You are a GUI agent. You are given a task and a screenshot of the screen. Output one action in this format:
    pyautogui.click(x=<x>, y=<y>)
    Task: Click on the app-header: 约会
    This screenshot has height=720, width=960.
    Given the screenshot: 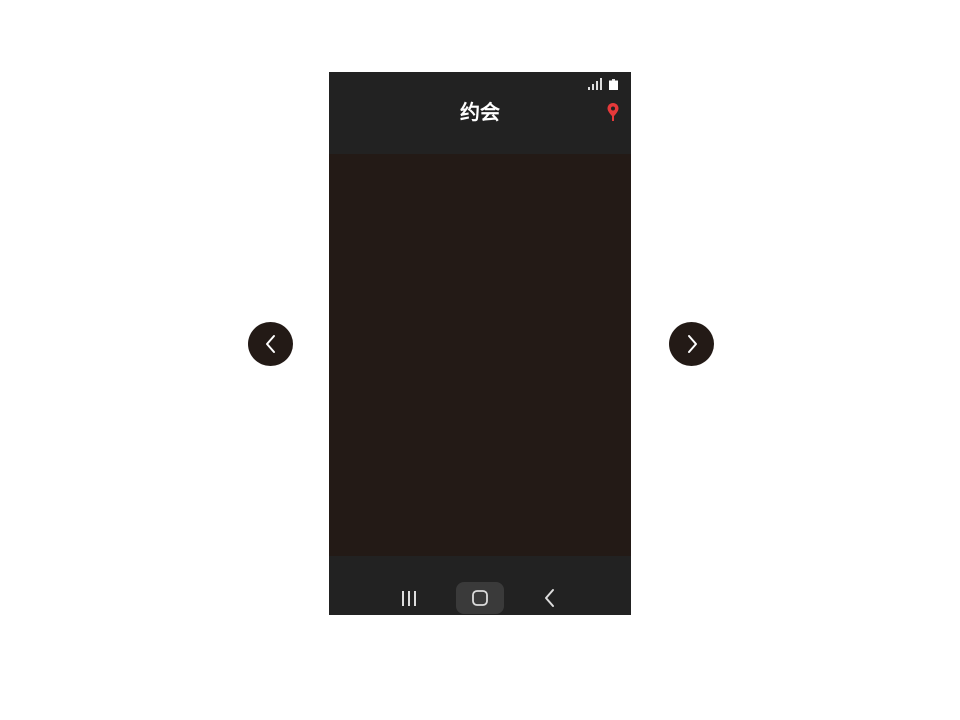 What is the action you would take?
    pyautogui.click(x=480, y=123)
    